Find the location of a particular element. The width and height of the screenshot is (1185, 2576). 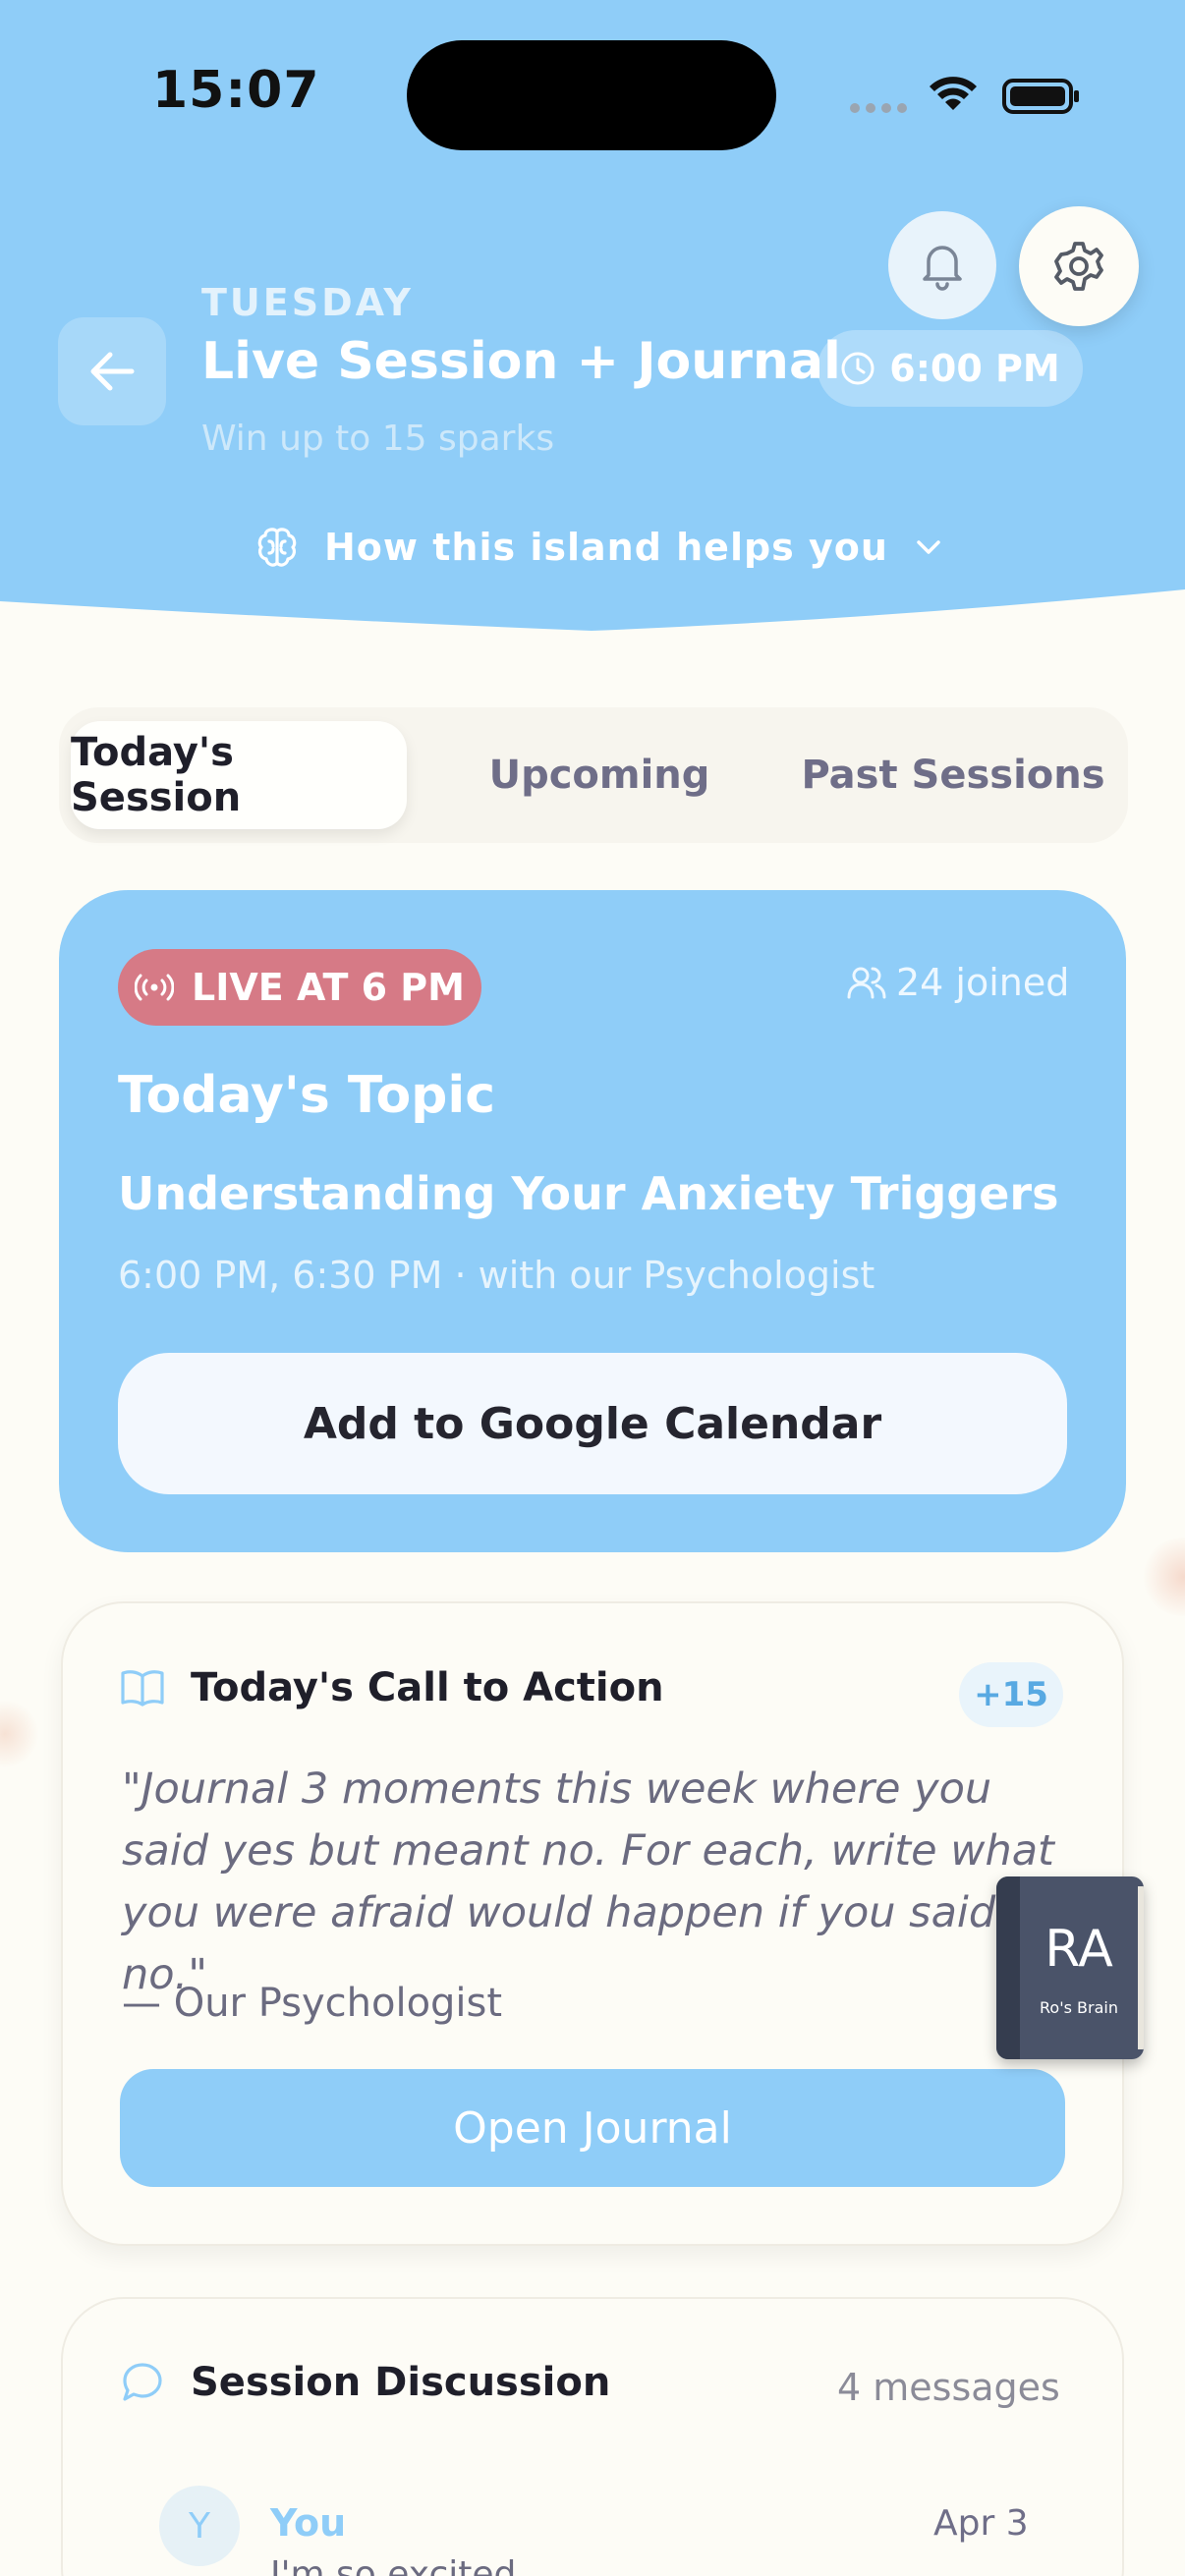

back-arrow-icon is located at coordinates (113, 371).